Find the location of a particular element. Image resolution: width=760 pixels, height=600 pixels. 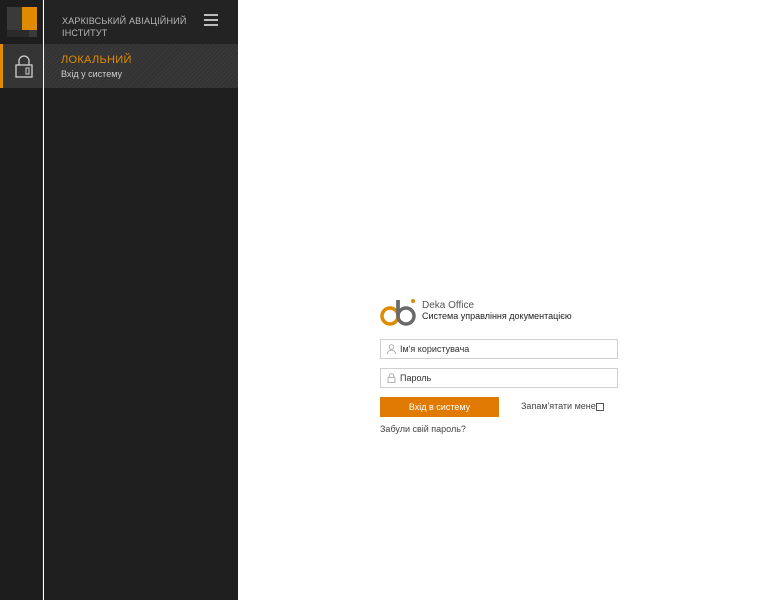

hamburger-menu-icon is located at coordinates (211, 20).